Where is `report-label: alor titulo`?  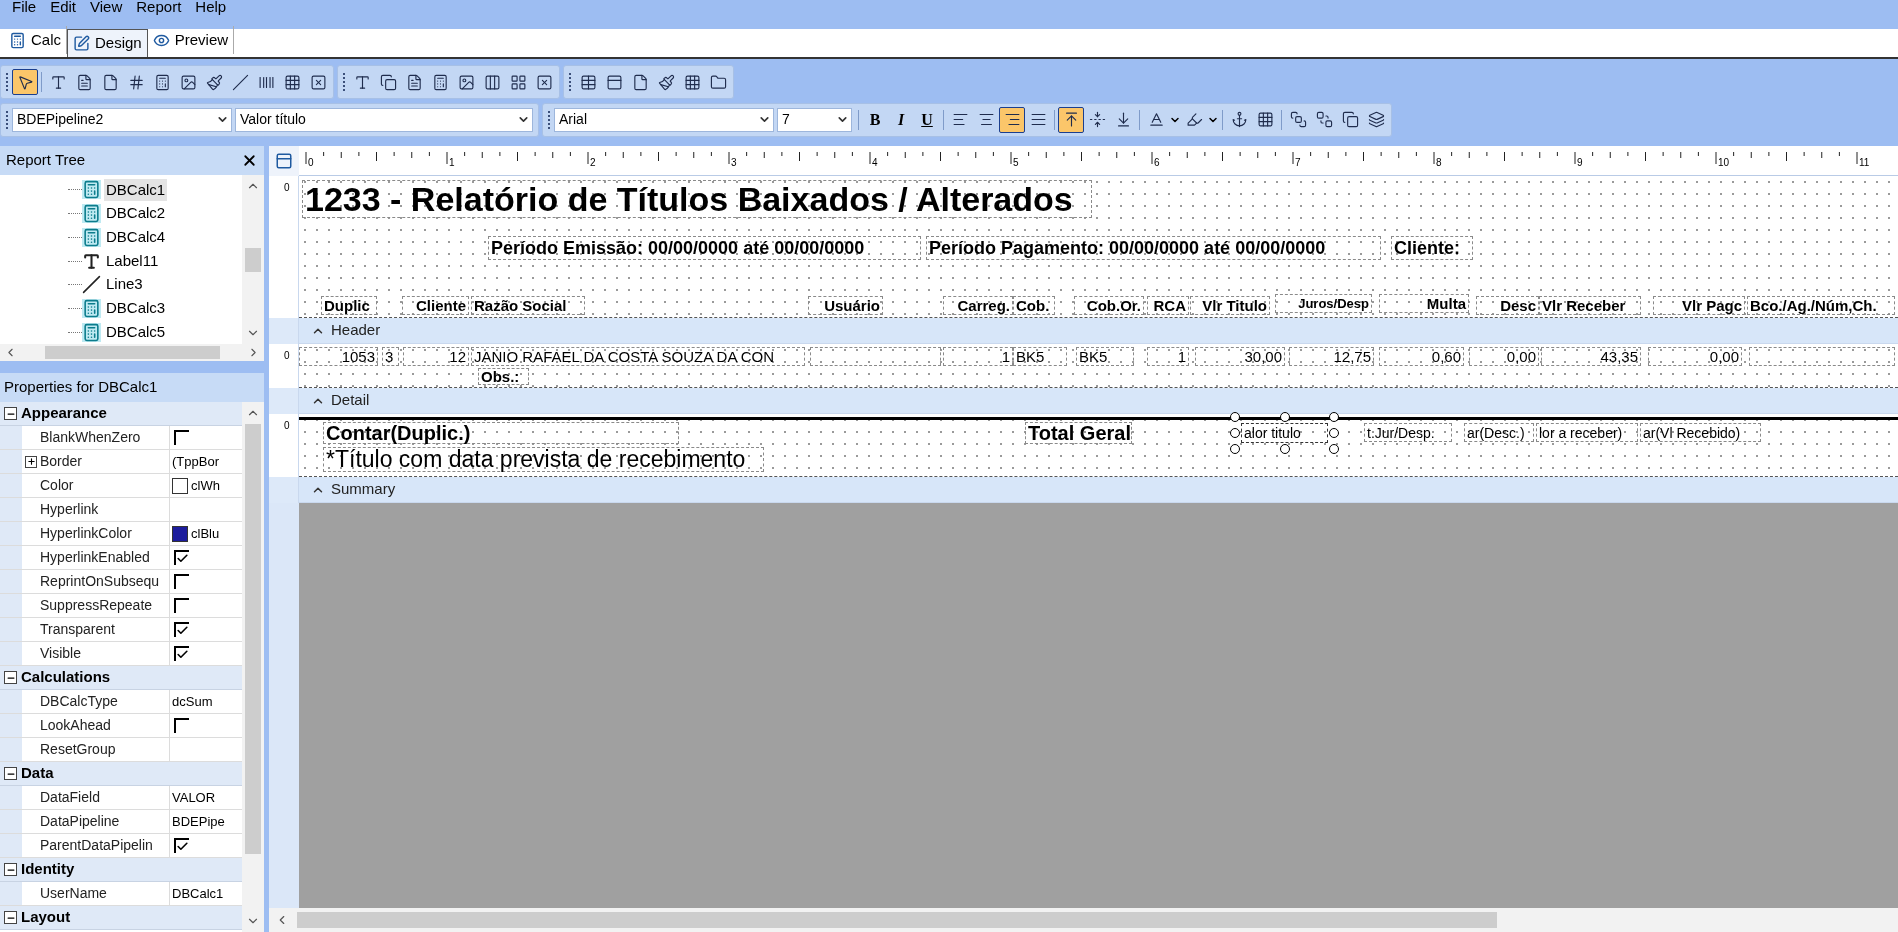 report-label: alor titulo is located at coordinates (1284, 433).